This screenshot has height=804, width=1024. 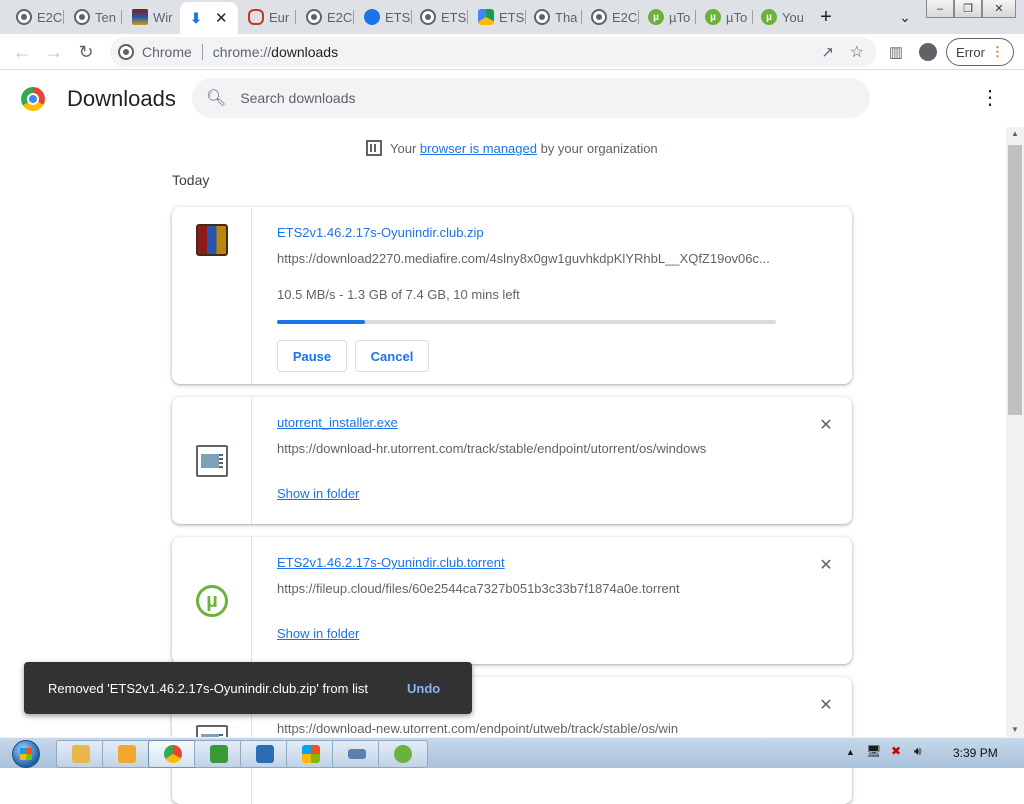 What do you see at coordinates (392, 356) in the screenshot?
I see `cancel-button: Cancel` at bounding box center [392, 356].